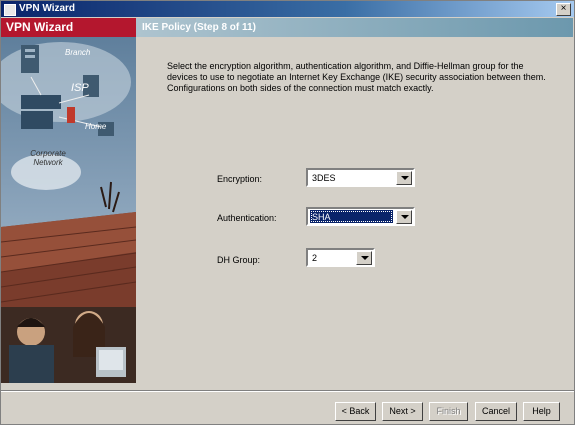 Image resolution: width=575 pixels, height=425 pixels. I want to click on authentication-dropdown-button, so click(404, 217).